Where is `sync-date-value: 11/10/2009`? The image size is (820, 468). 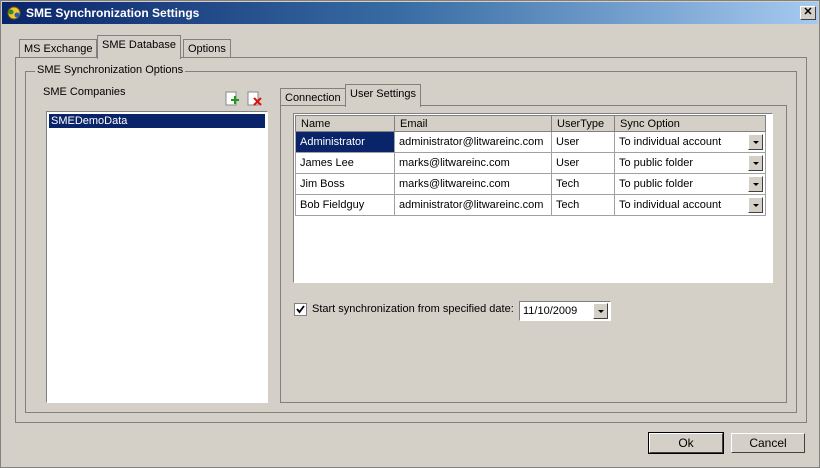
sync-date-value: 11/10/2009 is located at coordinates (550, 311).